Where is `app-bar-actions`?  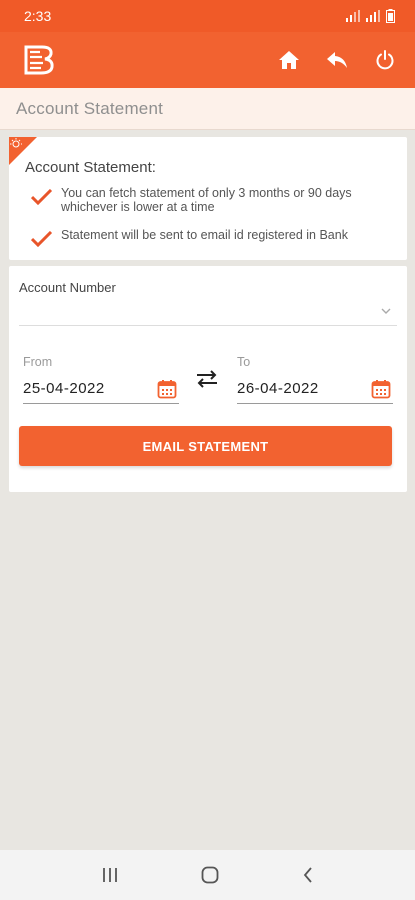 app-bar-actions is located at coordinates (337, 60).